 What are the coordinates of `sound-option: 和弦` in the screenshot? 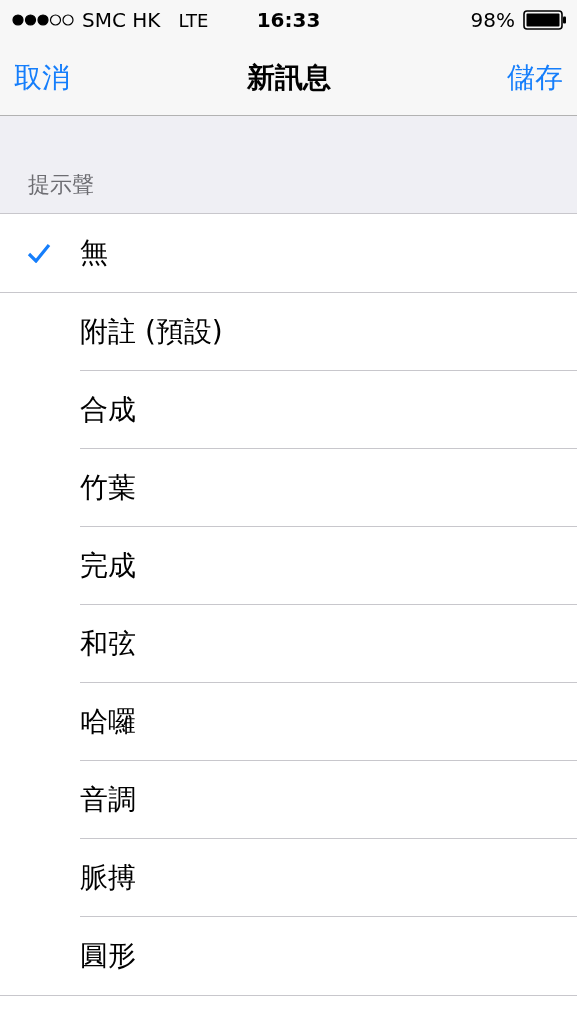 It's located at (108, 643).